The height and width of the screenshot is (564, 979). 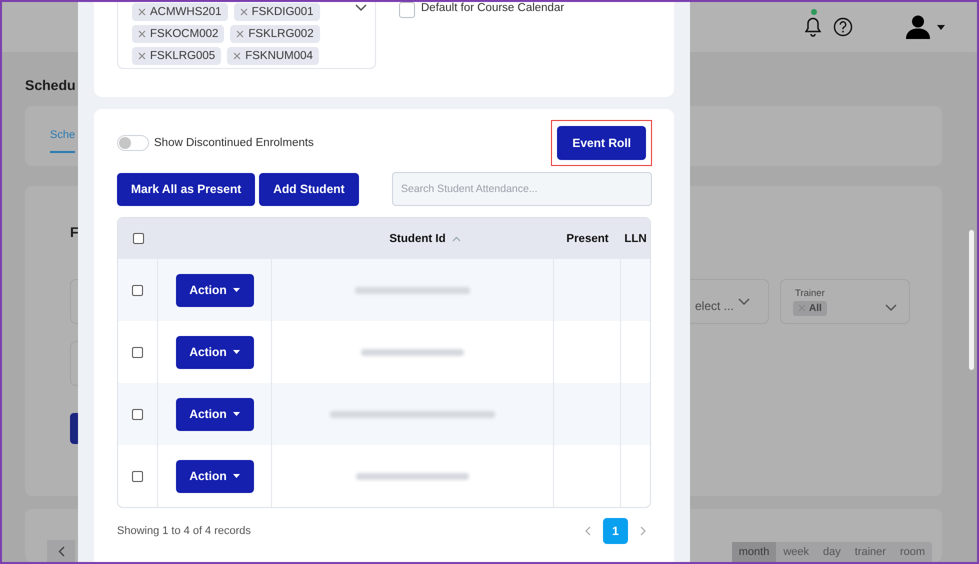 What do you see at coordinates (133, 143) in the screenshot?
I see `toggle-switch` at bounding box center [133, 143].